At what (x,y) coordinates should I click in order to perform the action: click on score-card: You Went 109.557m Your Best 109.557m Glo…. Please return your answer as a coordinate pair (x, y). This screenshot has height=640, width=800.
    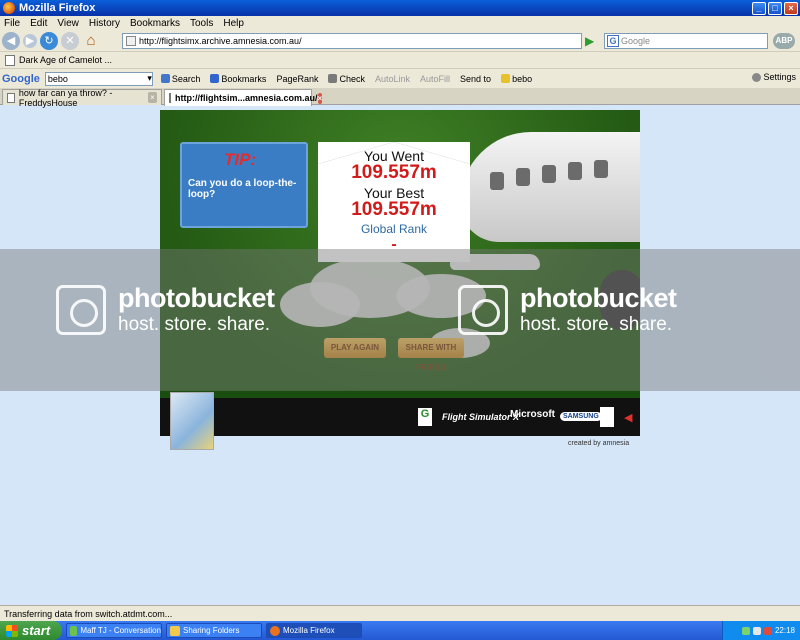
    Looking at the image, I should click on (394, 202).